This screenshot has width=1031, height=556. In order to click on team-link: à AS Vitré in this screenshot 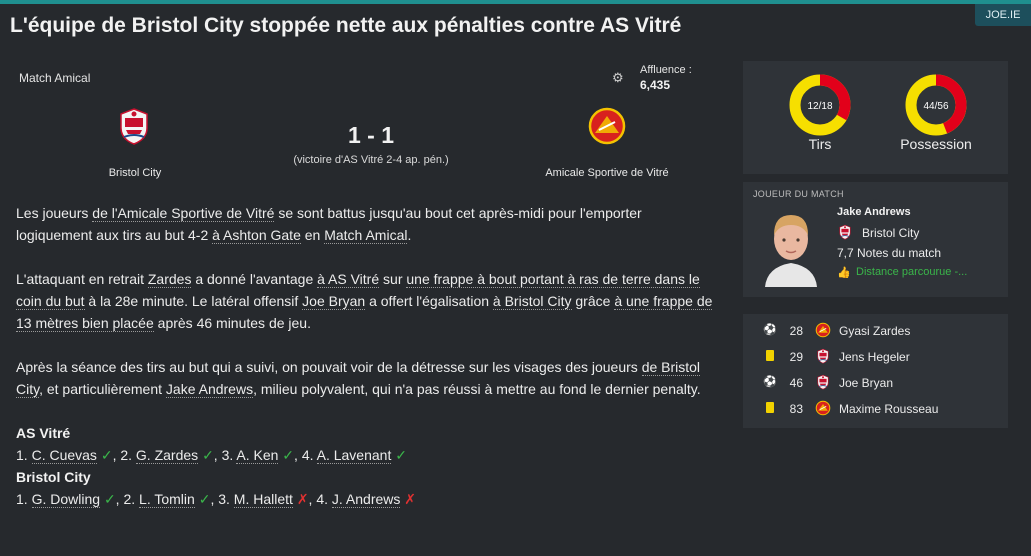, I will do `click(348, 279)`.